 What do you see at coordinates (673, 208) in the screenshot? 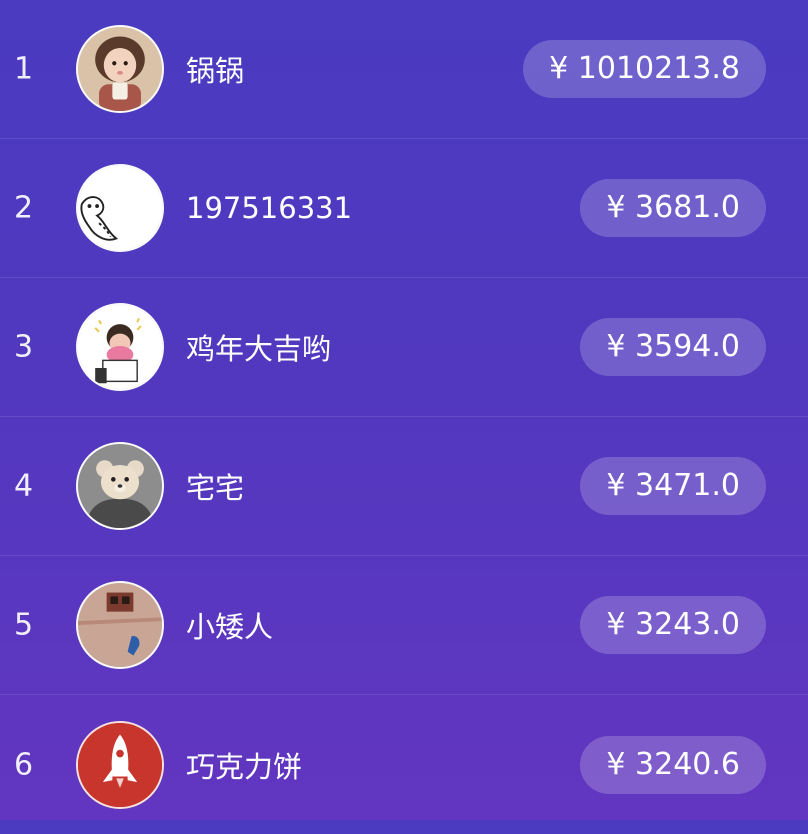
I see `amount-badge: ¥ 3681.0` at bounding box center [673, 208].